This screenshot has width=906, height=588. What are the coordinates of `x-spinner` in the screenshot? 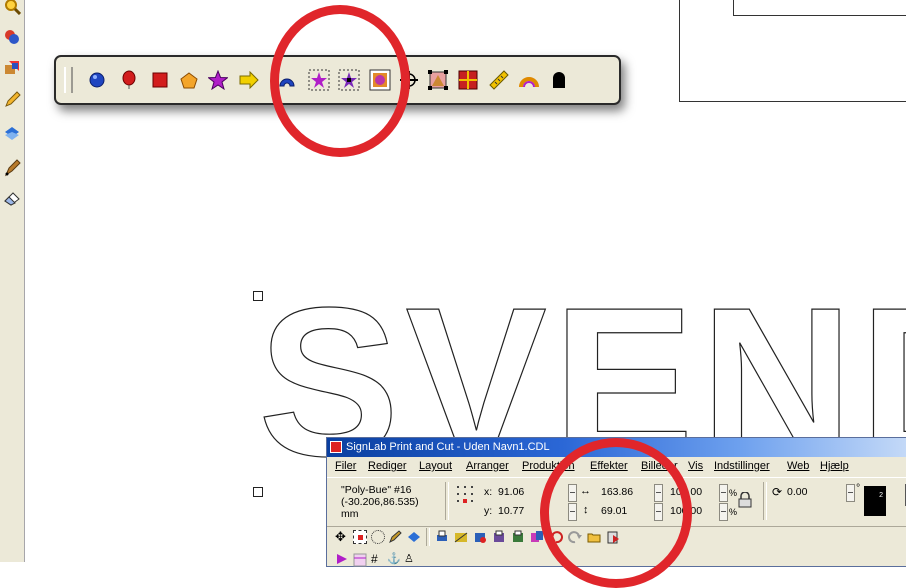 It's located at (572, 493).